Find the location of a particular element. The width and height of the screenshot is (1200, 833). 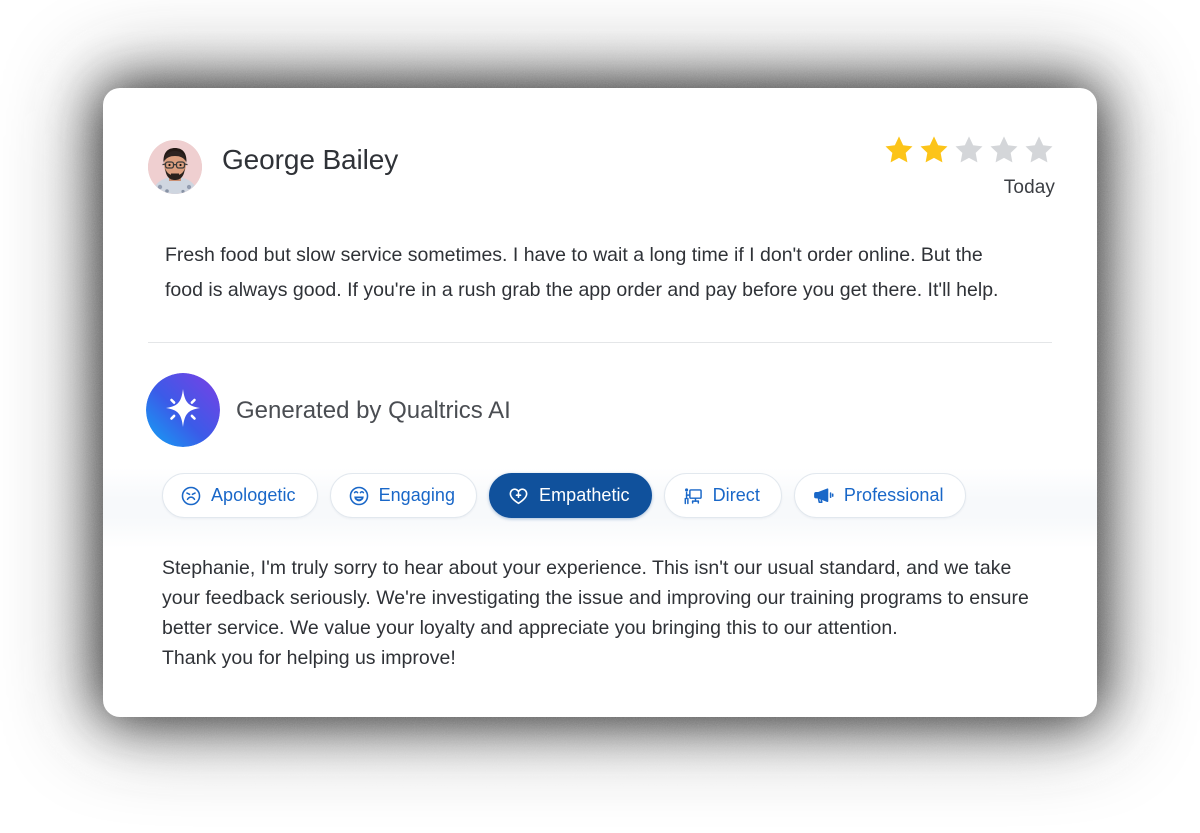

avatar is located at coordinates (175, 167).